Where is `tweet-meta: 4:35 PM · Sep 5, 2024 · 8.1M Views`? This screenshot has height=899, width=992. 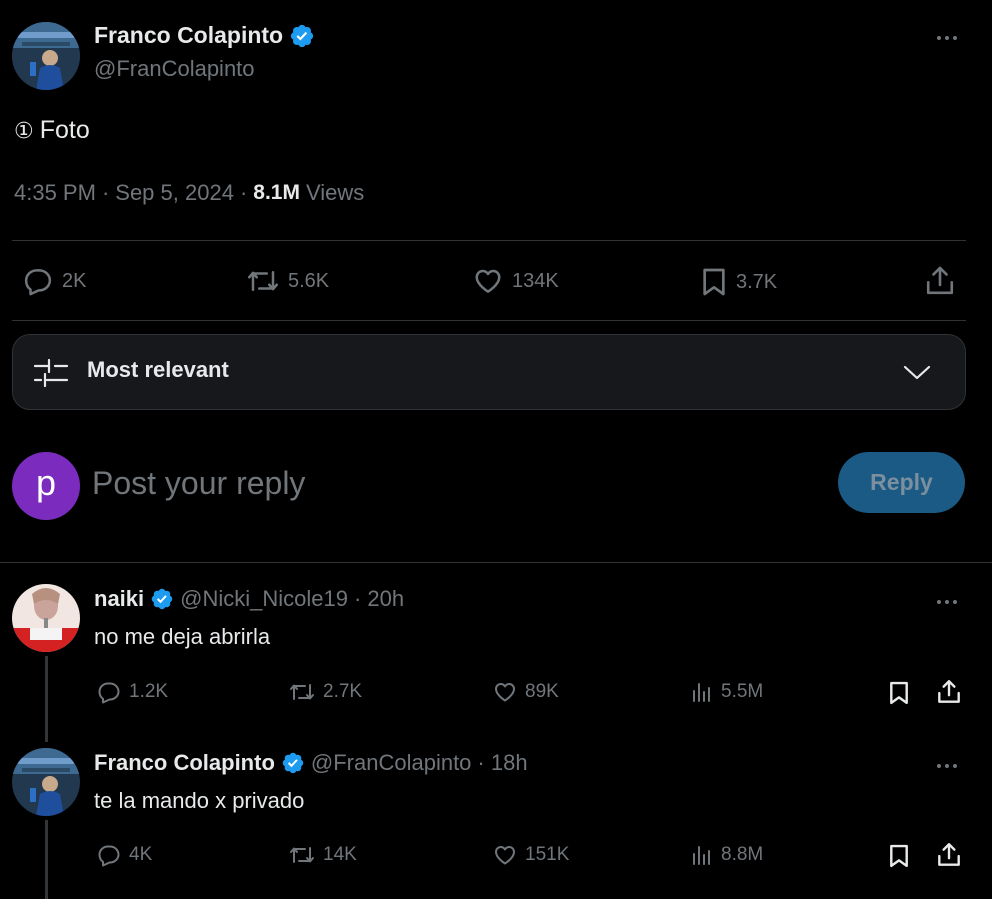 tweet-meta: 4:35 PM · Sep 5, 2024 · 8.1M Views is located at coordinates (189, 193).